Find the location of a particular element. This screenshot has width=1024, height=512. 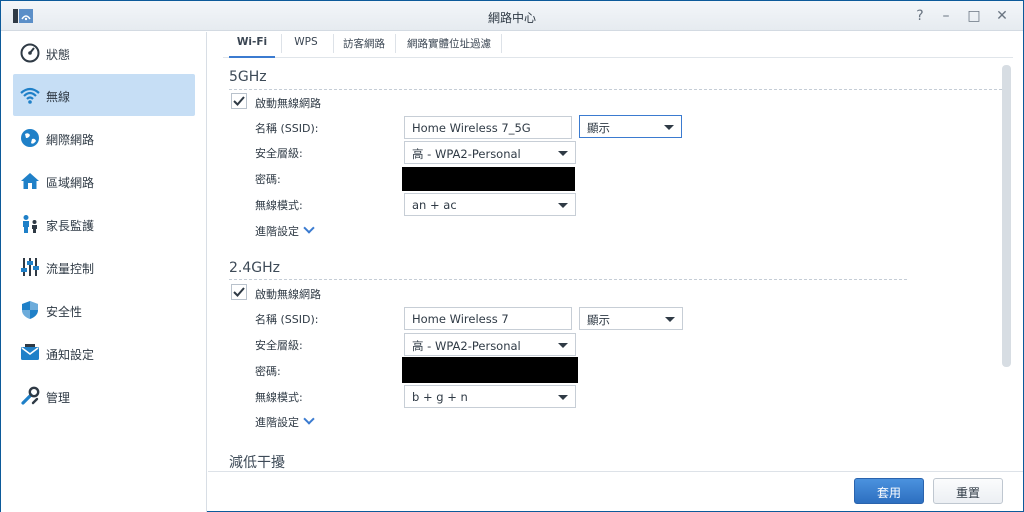

security-24ghz-select: 高 - WPA2-Personal is located at coordinates (490, 344).